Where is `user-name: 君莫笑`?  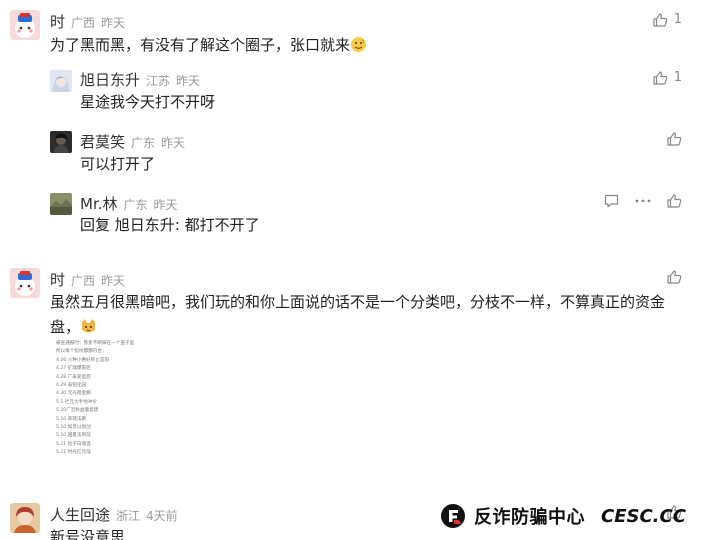
user-name: 君莫笑 is located at coordinates (102, 141).